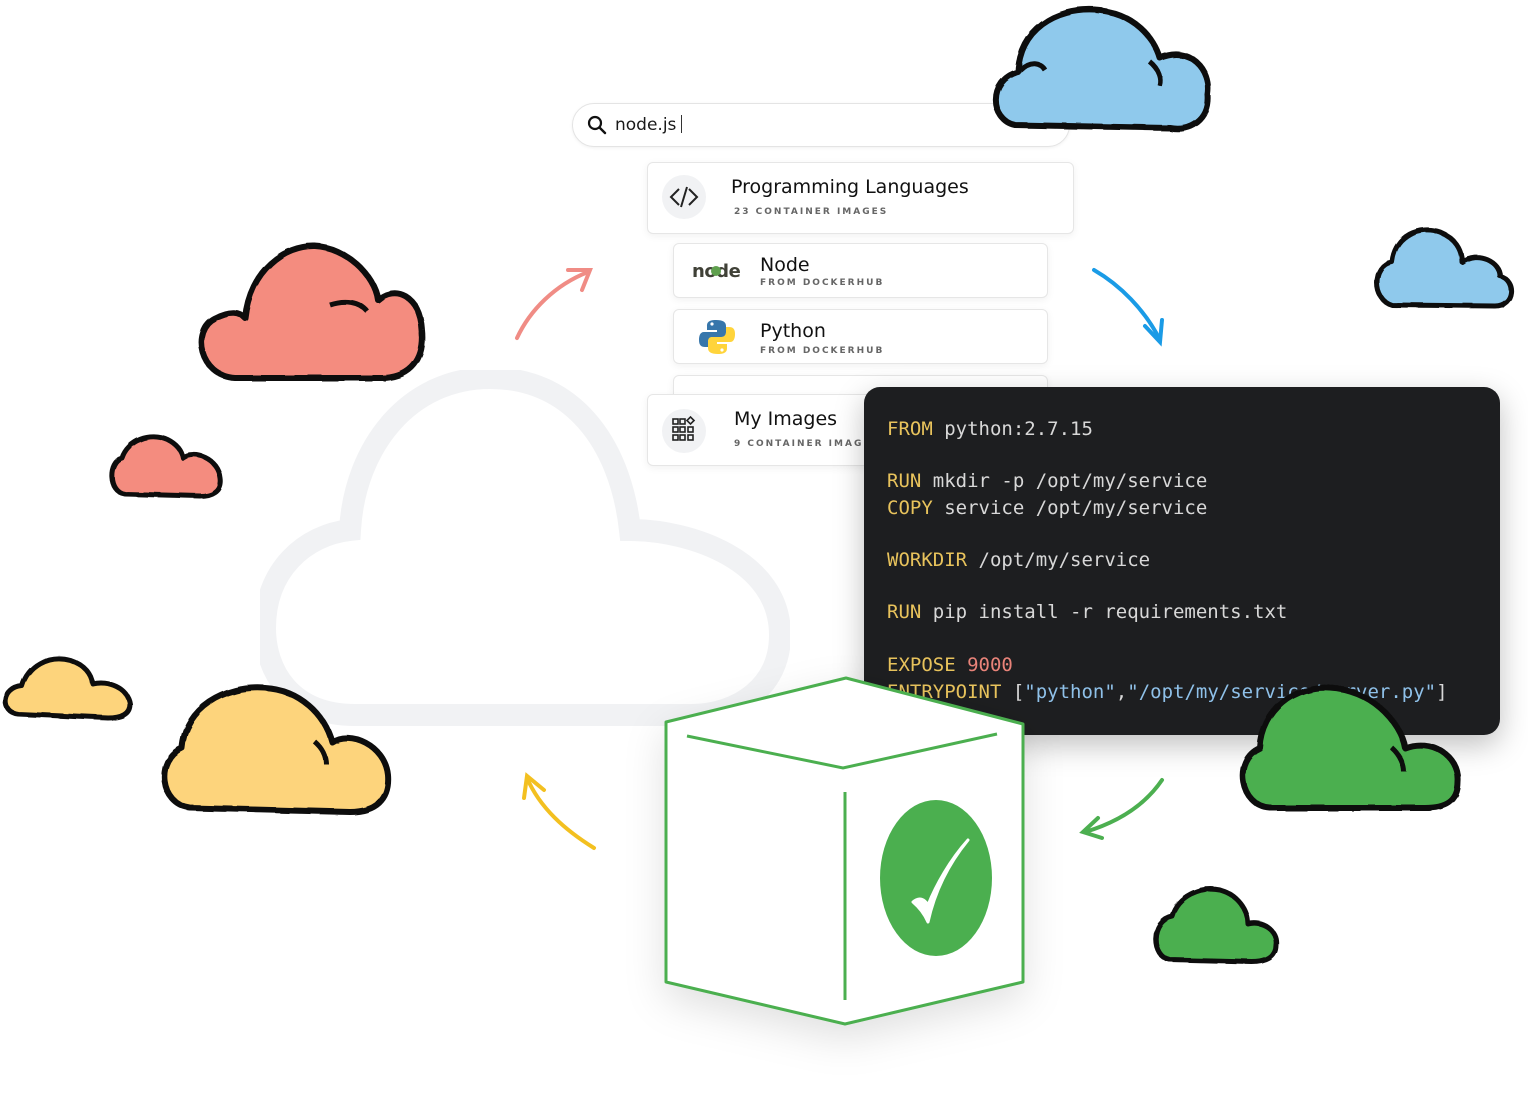 Image resolution: width=1528 pixels, height=1094 pixels. Describe the element at coordinates (1215, 925) in the screenshot. I see `green-cloud-small` at that location.